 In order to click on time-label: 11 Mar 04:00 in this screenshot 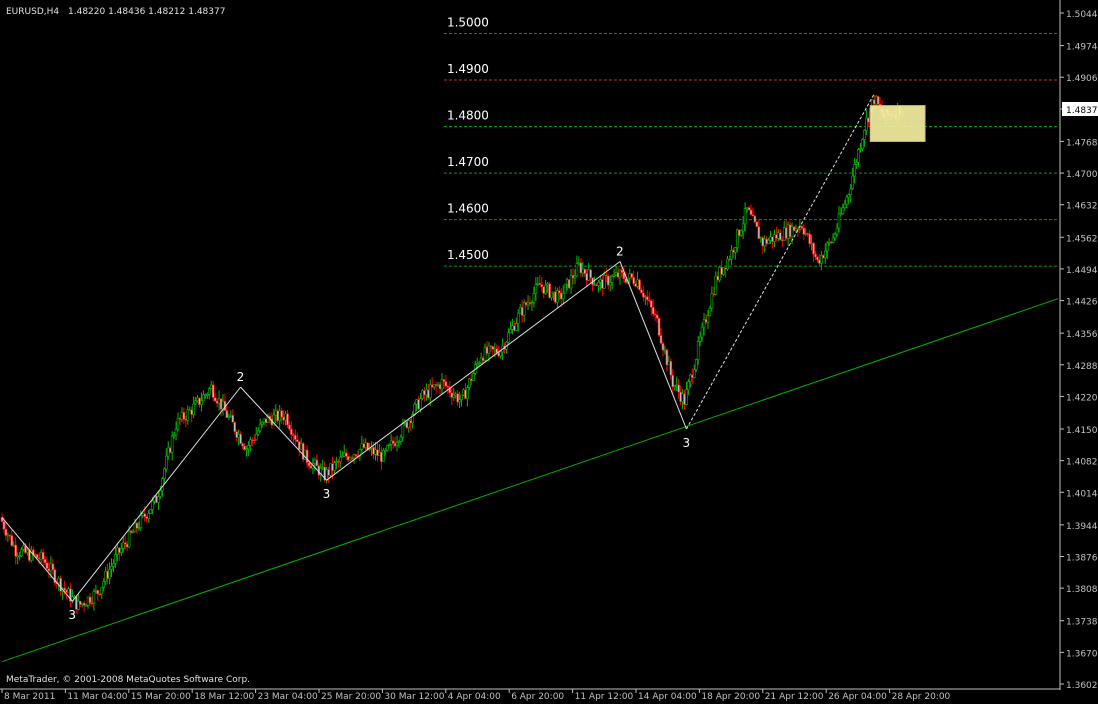, I will do `click(97, 697)`.